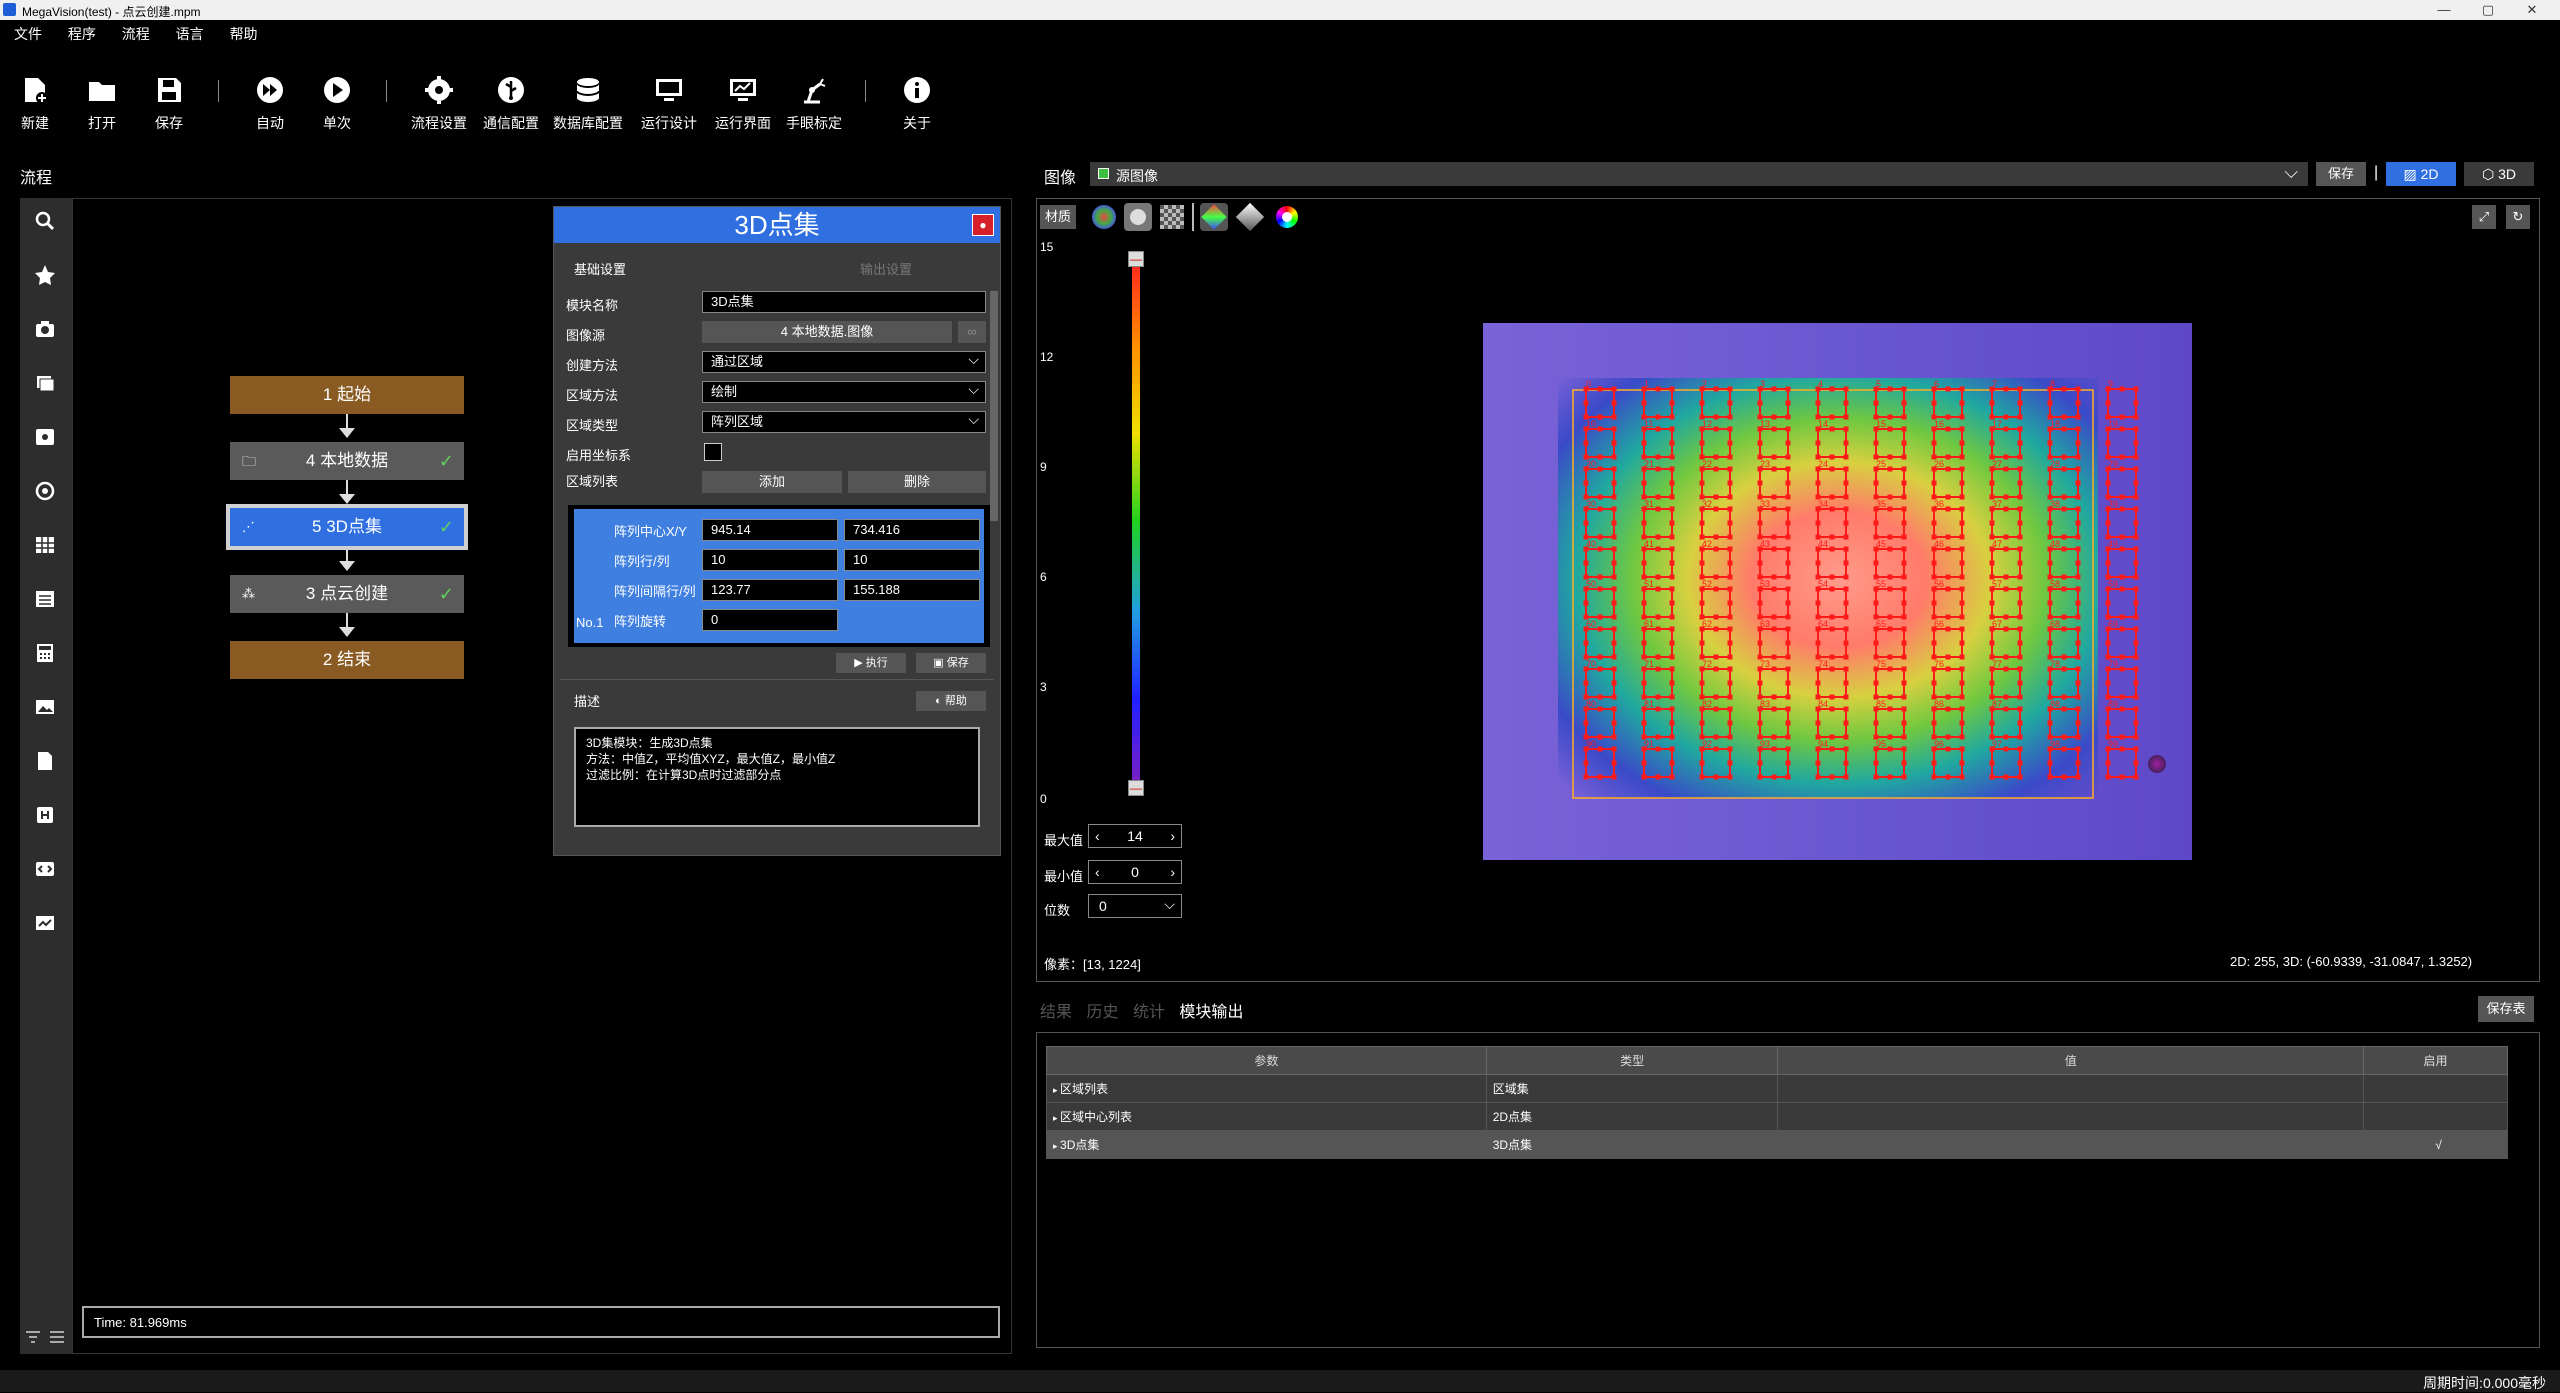 The image size is (2560, 1393). Describe the element at coordinates (45, 383) in the screenshot. I see `layers-icon` at that location.